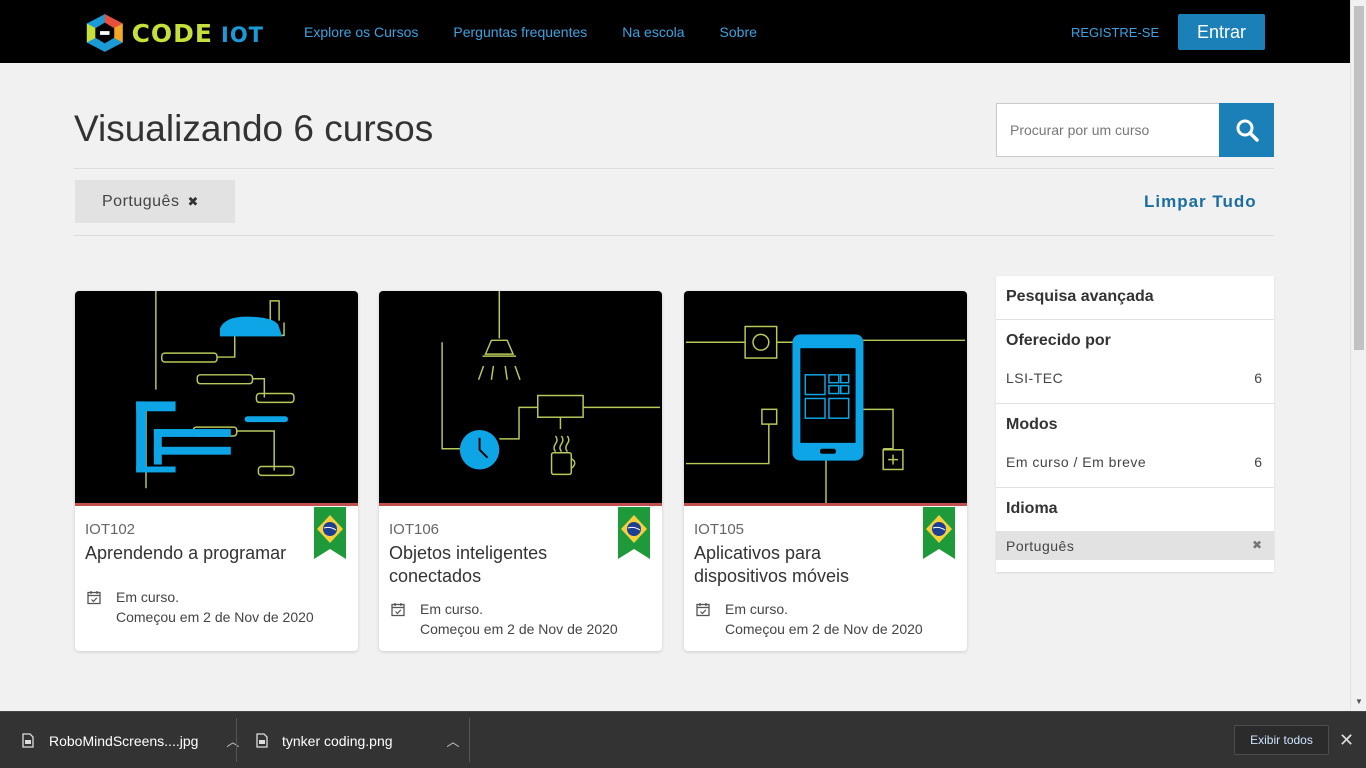 The width and height of the screenshot is (1366, 768). What do you see at coordinates (1281, 740) in the screenshot?
I see `show-all-downloads-button: Exibir todos` at bounding box center [1281, 740].